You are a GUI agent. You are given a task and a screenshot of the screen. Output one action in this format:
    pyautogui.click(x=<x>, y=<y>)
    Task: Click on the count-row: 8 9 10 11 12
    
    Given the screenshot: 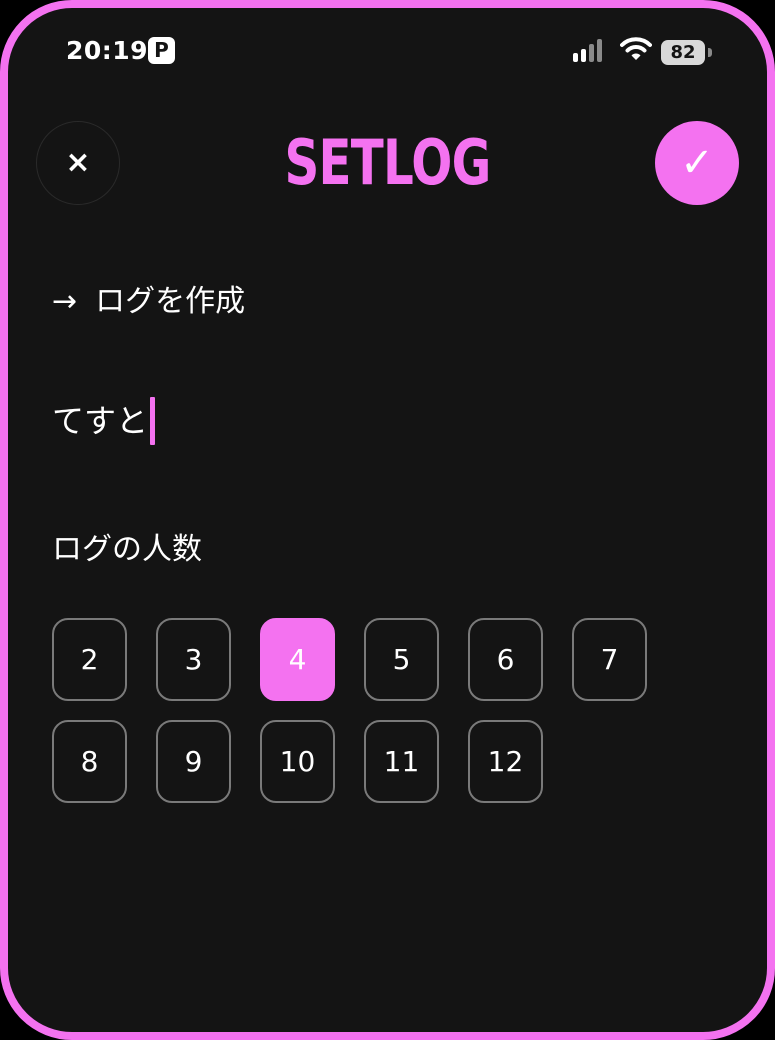 What is the action you would take?
    pyautogui.click(x=382, y=761)
    